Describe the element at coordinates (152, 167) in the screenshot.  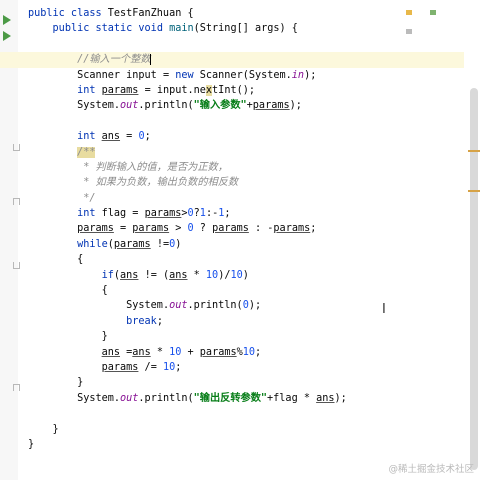
I see `code-line: * 判断输入的值，是否为正数，` at that location.